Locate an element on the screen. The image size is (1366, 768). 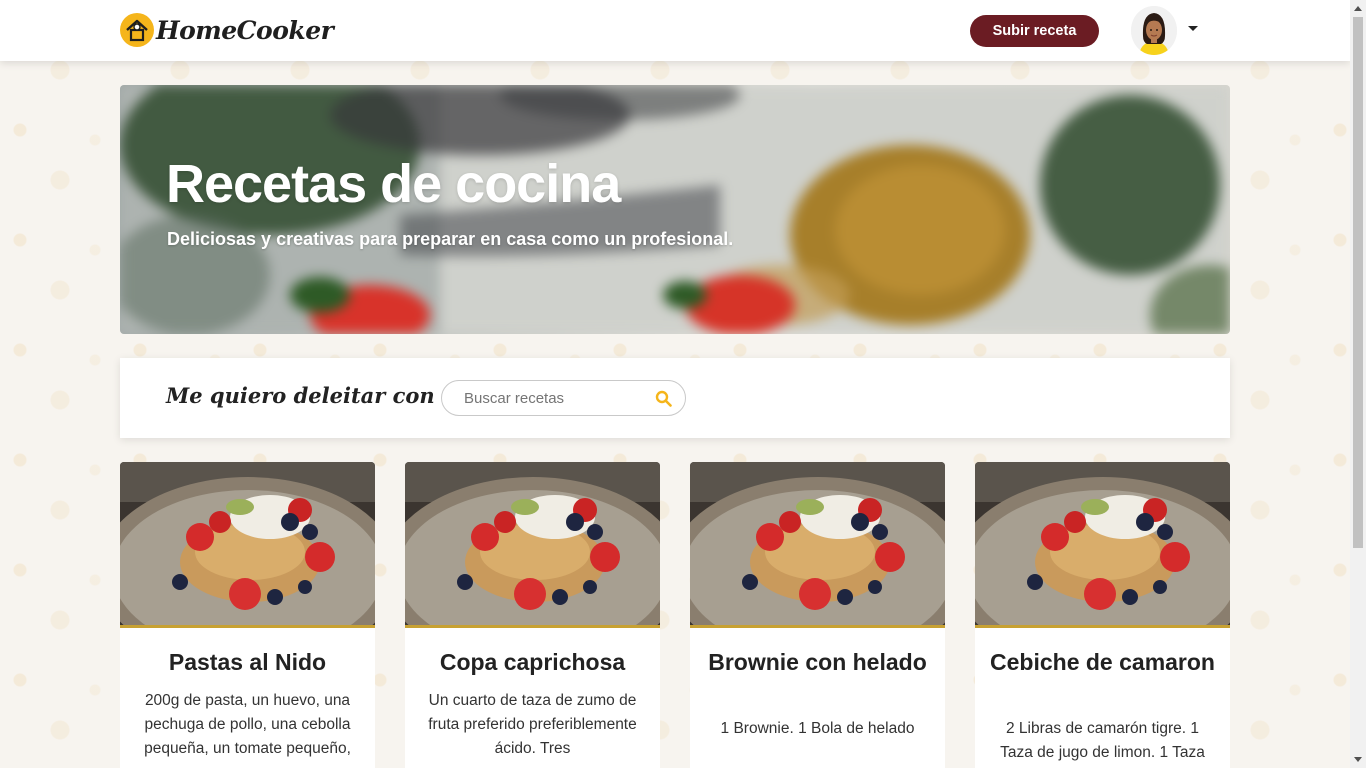
recipe-title: Brownie con helado is located at coordinates (817, 662).